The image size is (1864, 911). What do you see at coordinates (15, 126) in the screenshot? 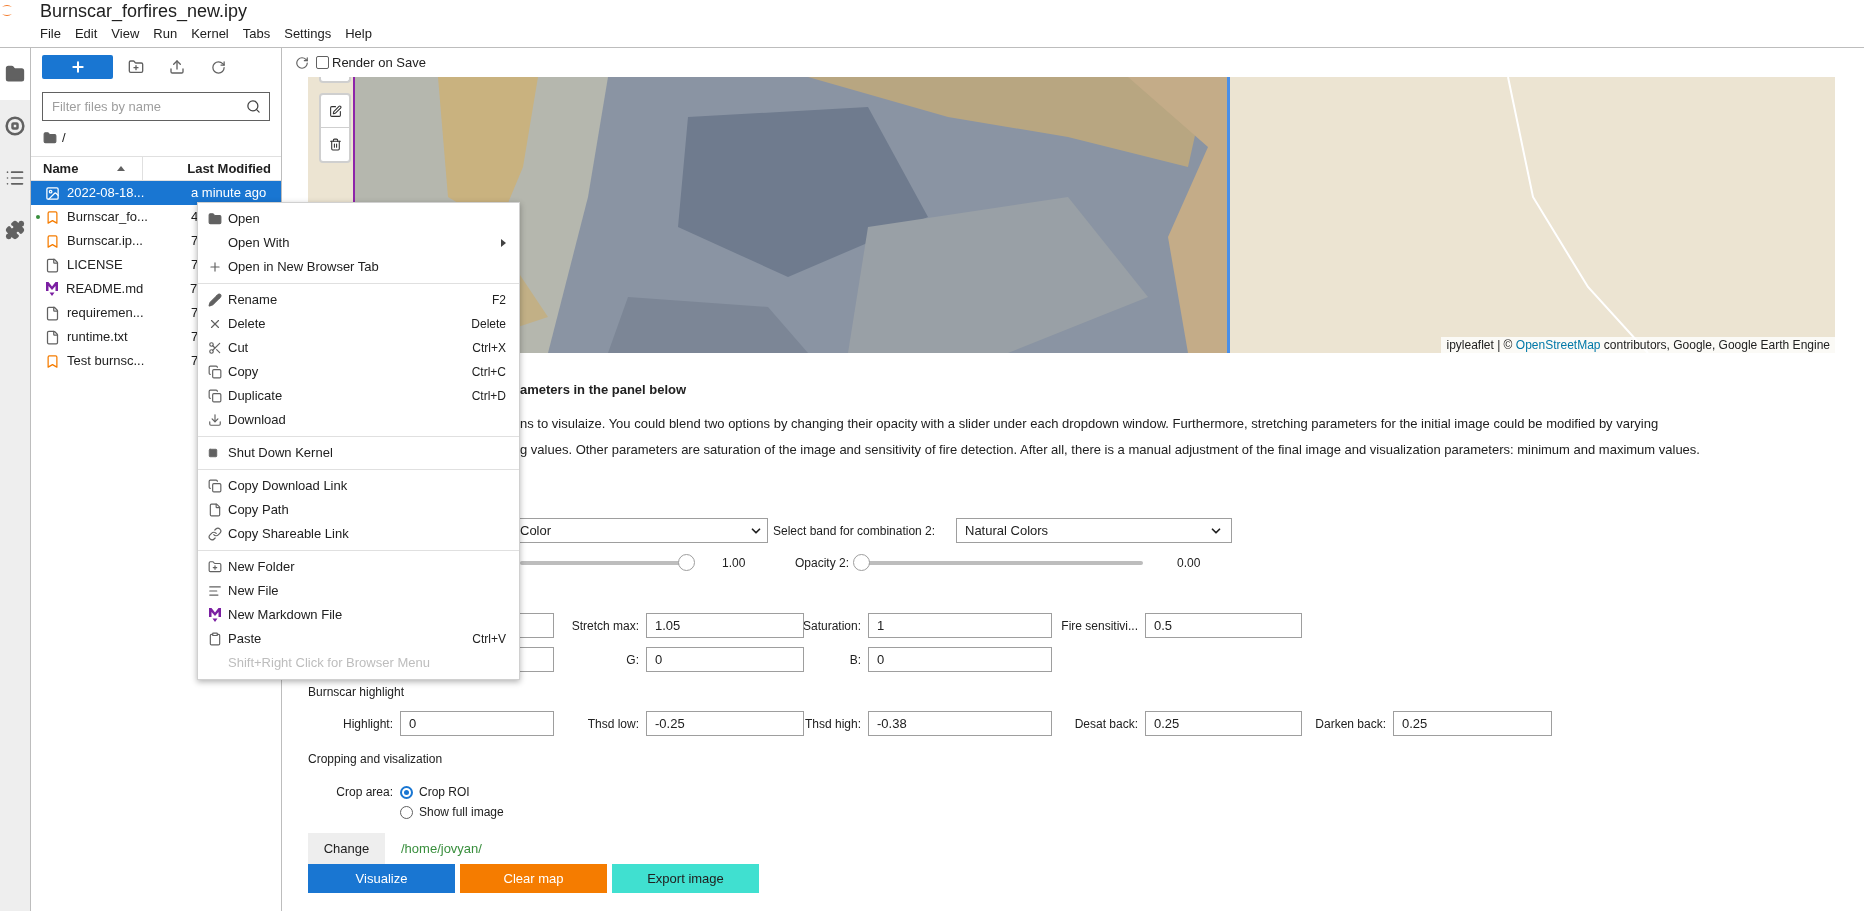
I see `stop-circle-icon` at bounding box center [15, 126].